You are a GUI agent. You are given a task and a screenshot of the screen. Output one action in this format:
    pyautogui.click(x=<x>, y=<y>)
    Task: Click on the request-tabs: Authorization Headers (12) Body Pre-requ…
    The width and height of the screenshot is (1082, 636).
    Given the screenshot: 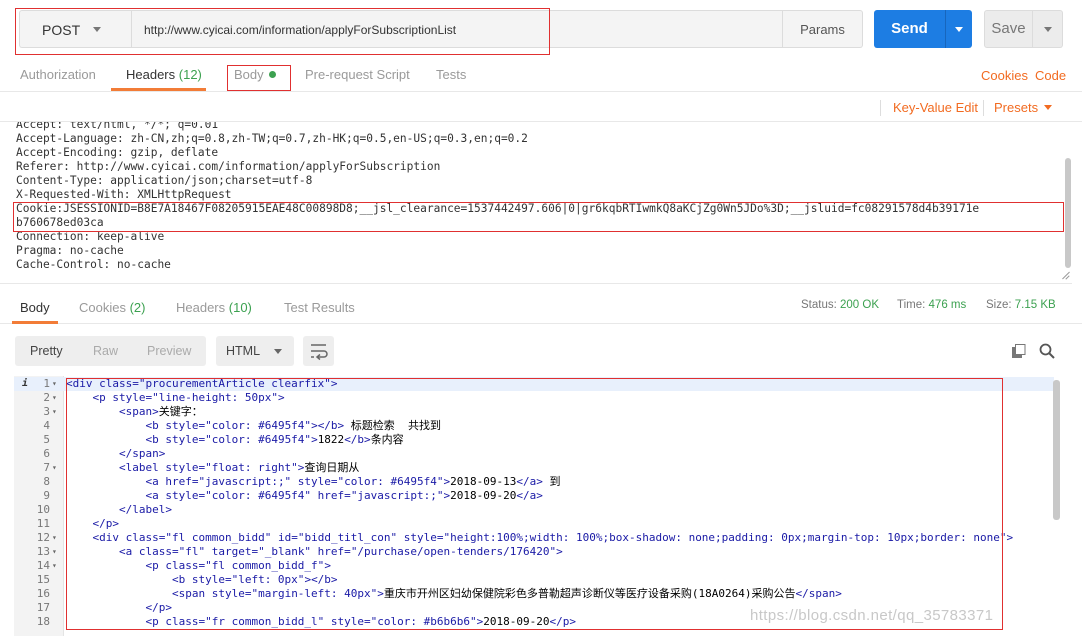 What is the action you would take?
    pyautogui.click(x=541, y=75)
    